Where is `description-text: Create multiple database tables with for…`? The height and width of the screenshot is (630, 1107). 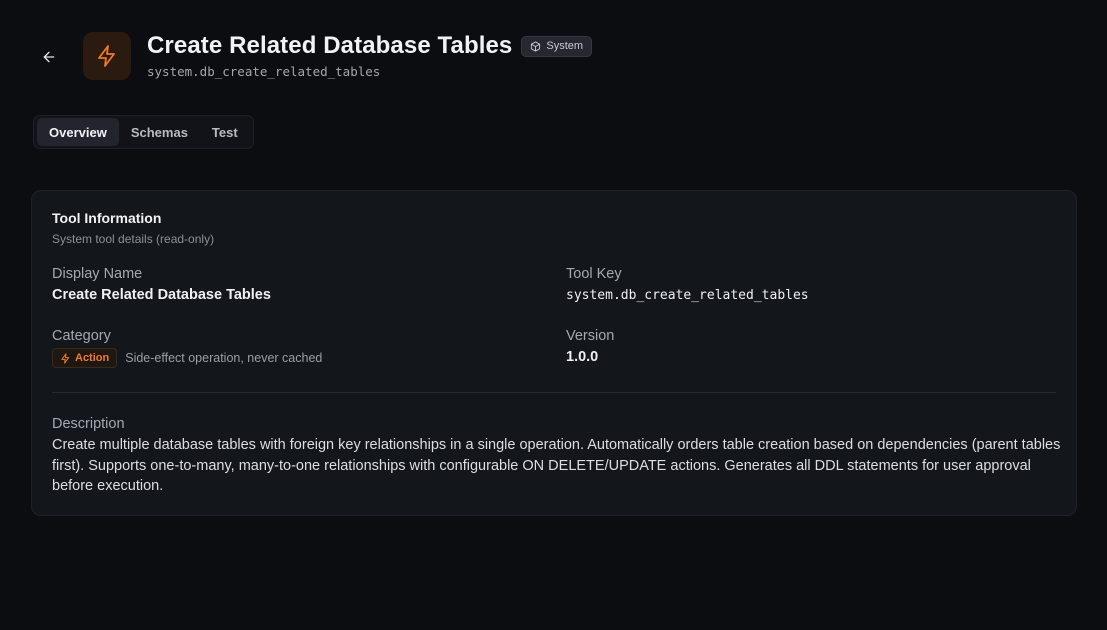 description-text: Create multiple database tables with for… is located at coordinates (556, 465).